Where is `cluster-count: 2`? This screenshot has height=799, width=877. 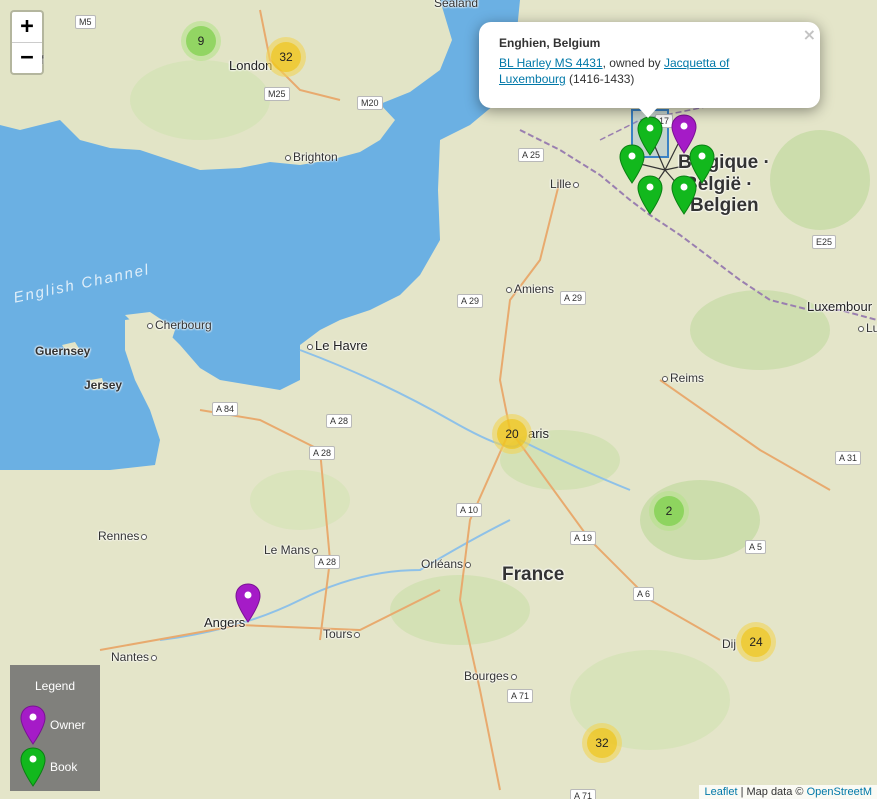 cluster-count: 2 is located at coordinates (669, 511).